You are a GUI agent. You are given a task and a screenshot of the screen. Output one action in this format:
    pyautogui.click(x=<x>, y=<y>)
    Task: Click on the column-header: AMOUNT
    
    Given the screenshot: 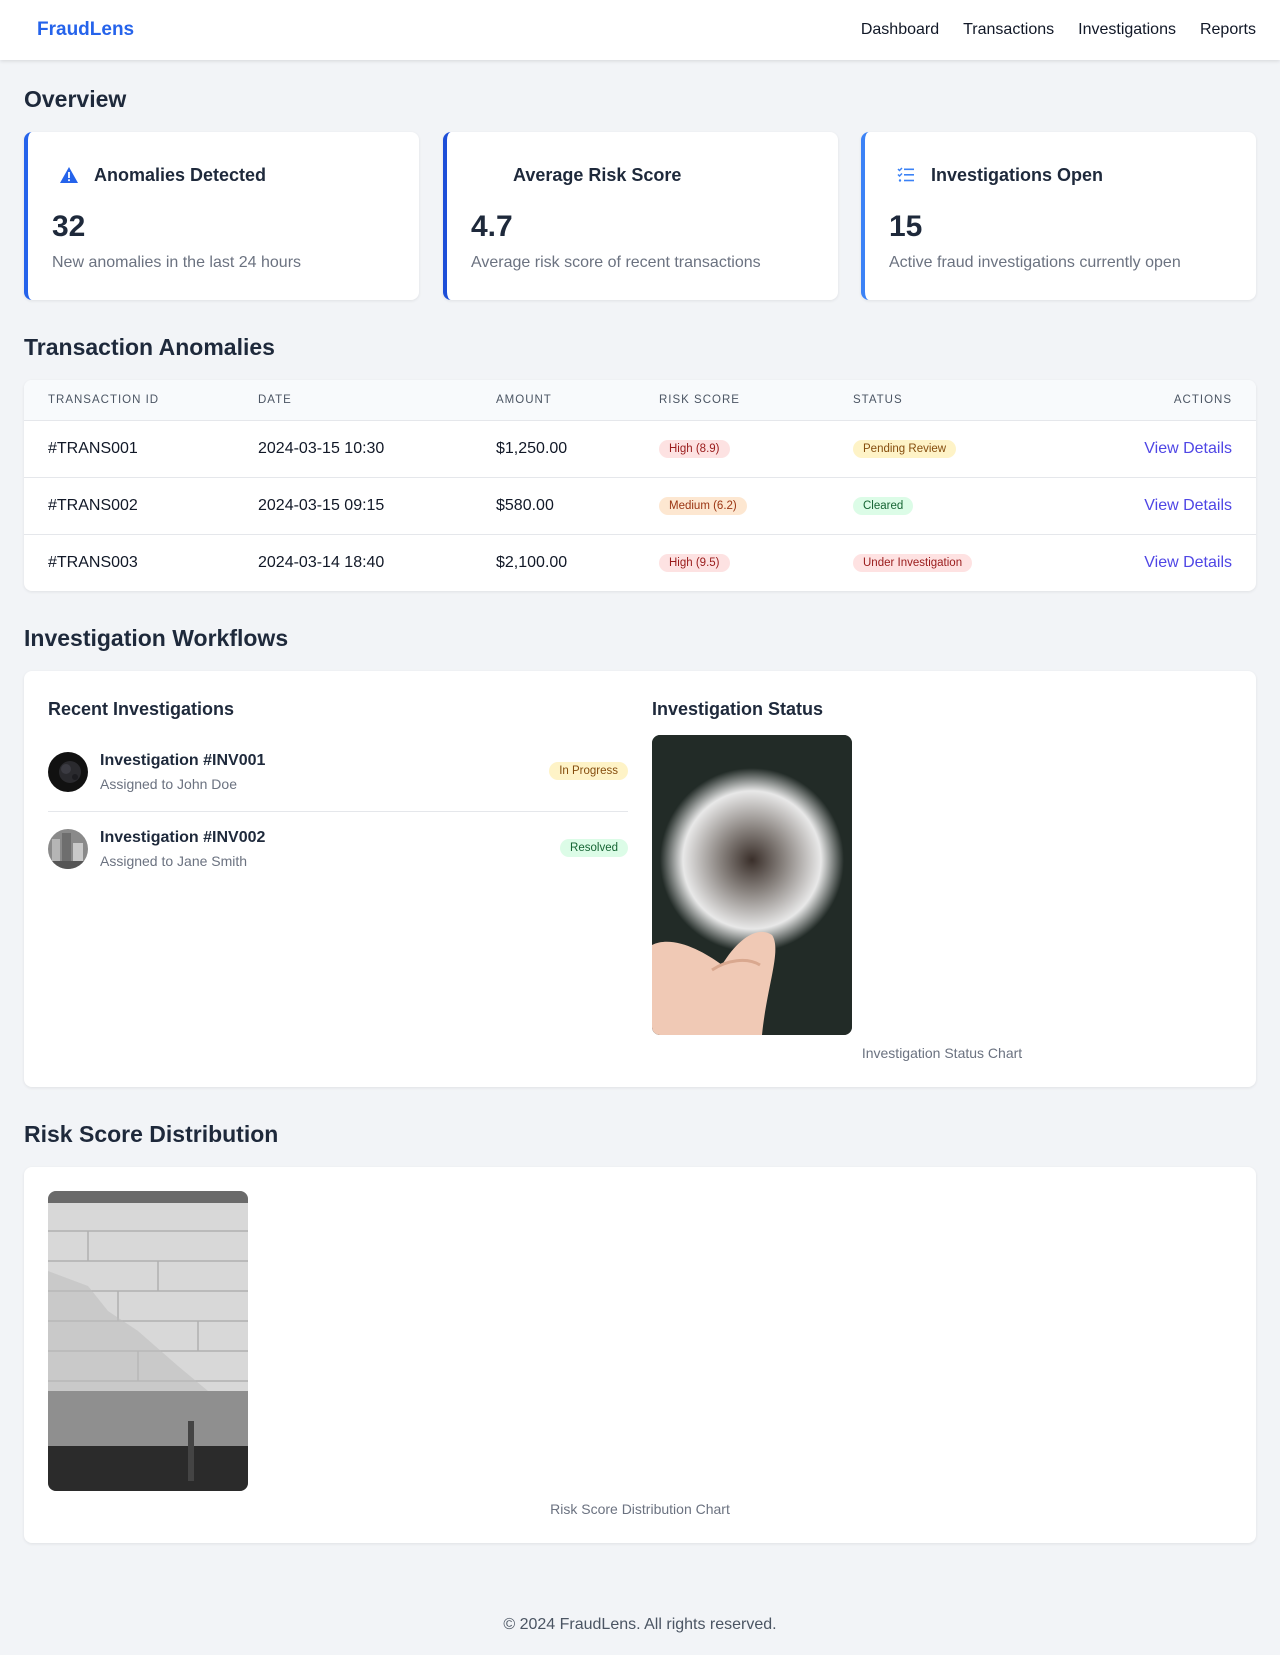 What is the action you would take?
    pyautogui.click(x=553, y=400)
    